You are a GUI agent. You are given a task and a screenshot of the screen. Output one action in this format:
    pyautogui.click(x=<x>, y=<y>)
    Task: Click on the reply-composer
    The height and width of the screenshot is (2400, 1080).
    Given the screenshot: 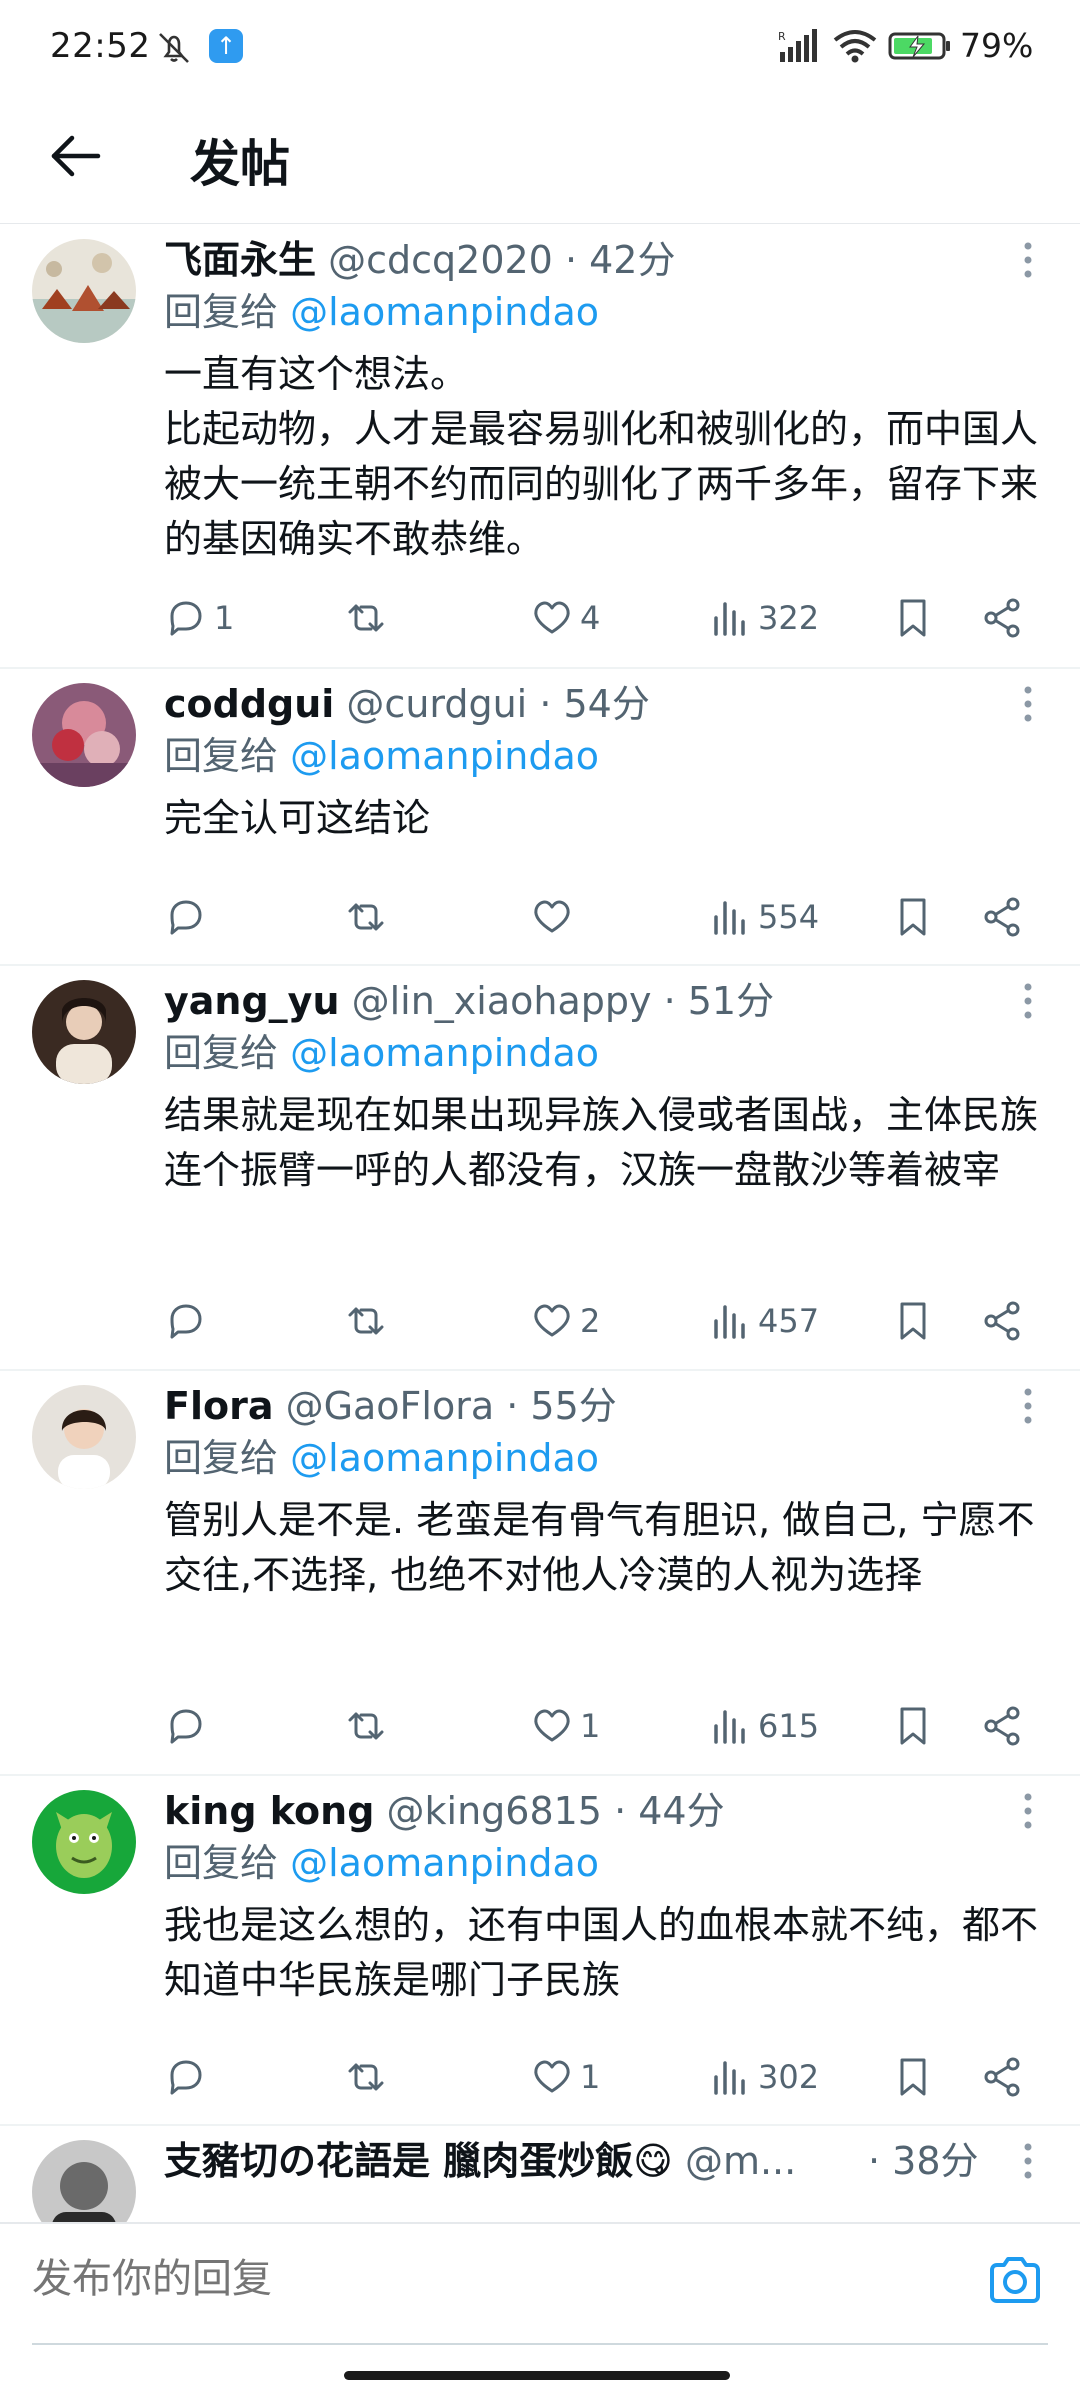 What is the action you would take?
    pyautogui.click(x=540, y=2283)
    